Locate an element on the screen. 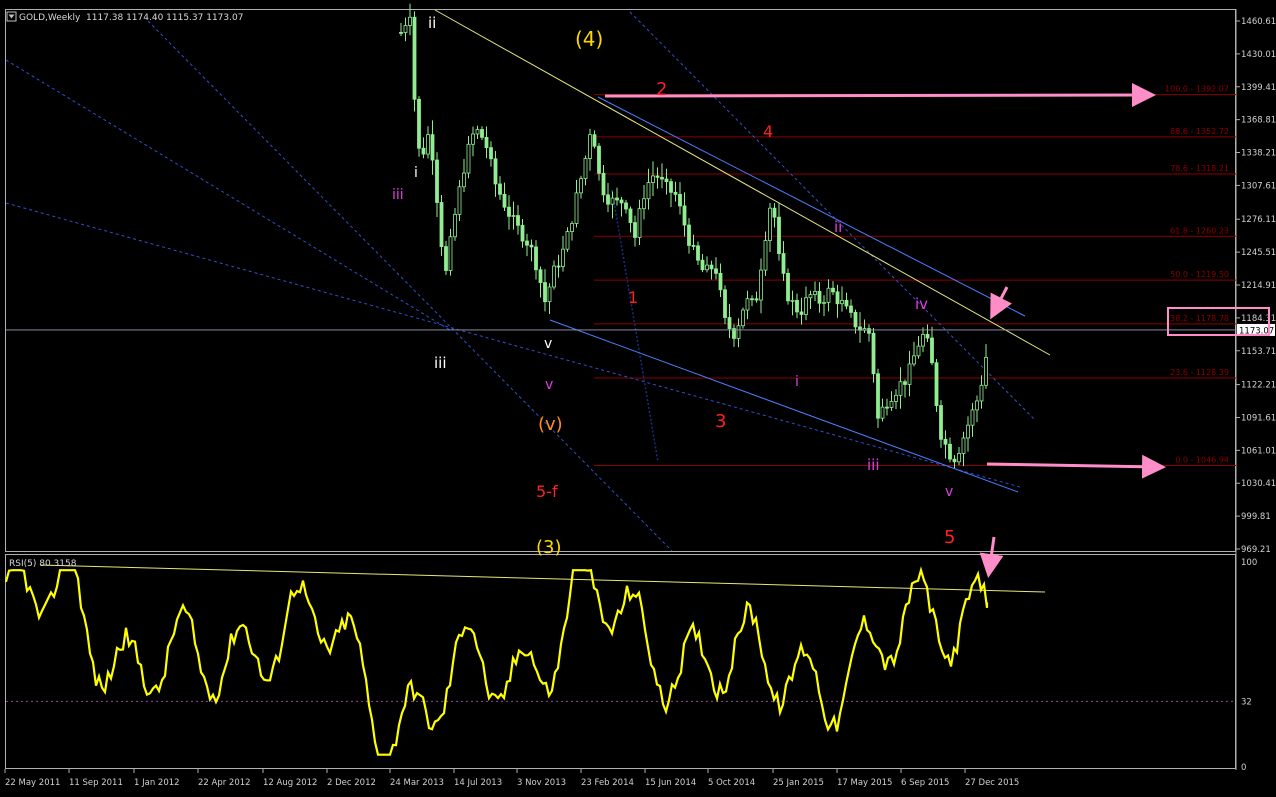  fib-level-label: 100.0 - 1392.07 is located at coordinates (1197, 89).